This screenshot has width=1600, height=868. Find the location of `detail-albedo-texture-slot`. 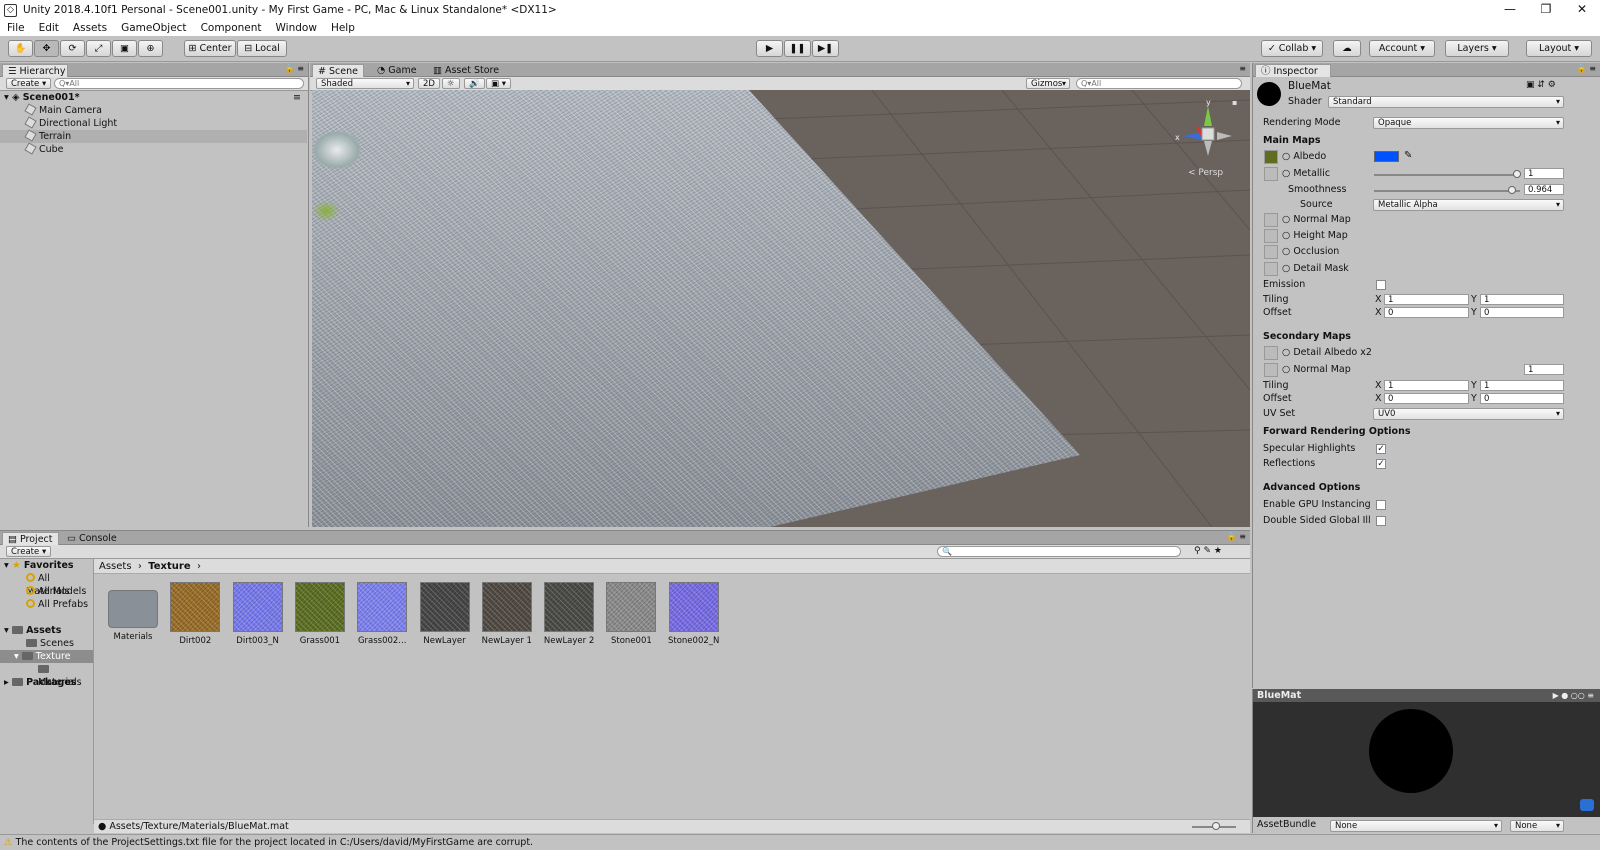

detail-albedo-texture-slot is located at coordinates (1271, 353).